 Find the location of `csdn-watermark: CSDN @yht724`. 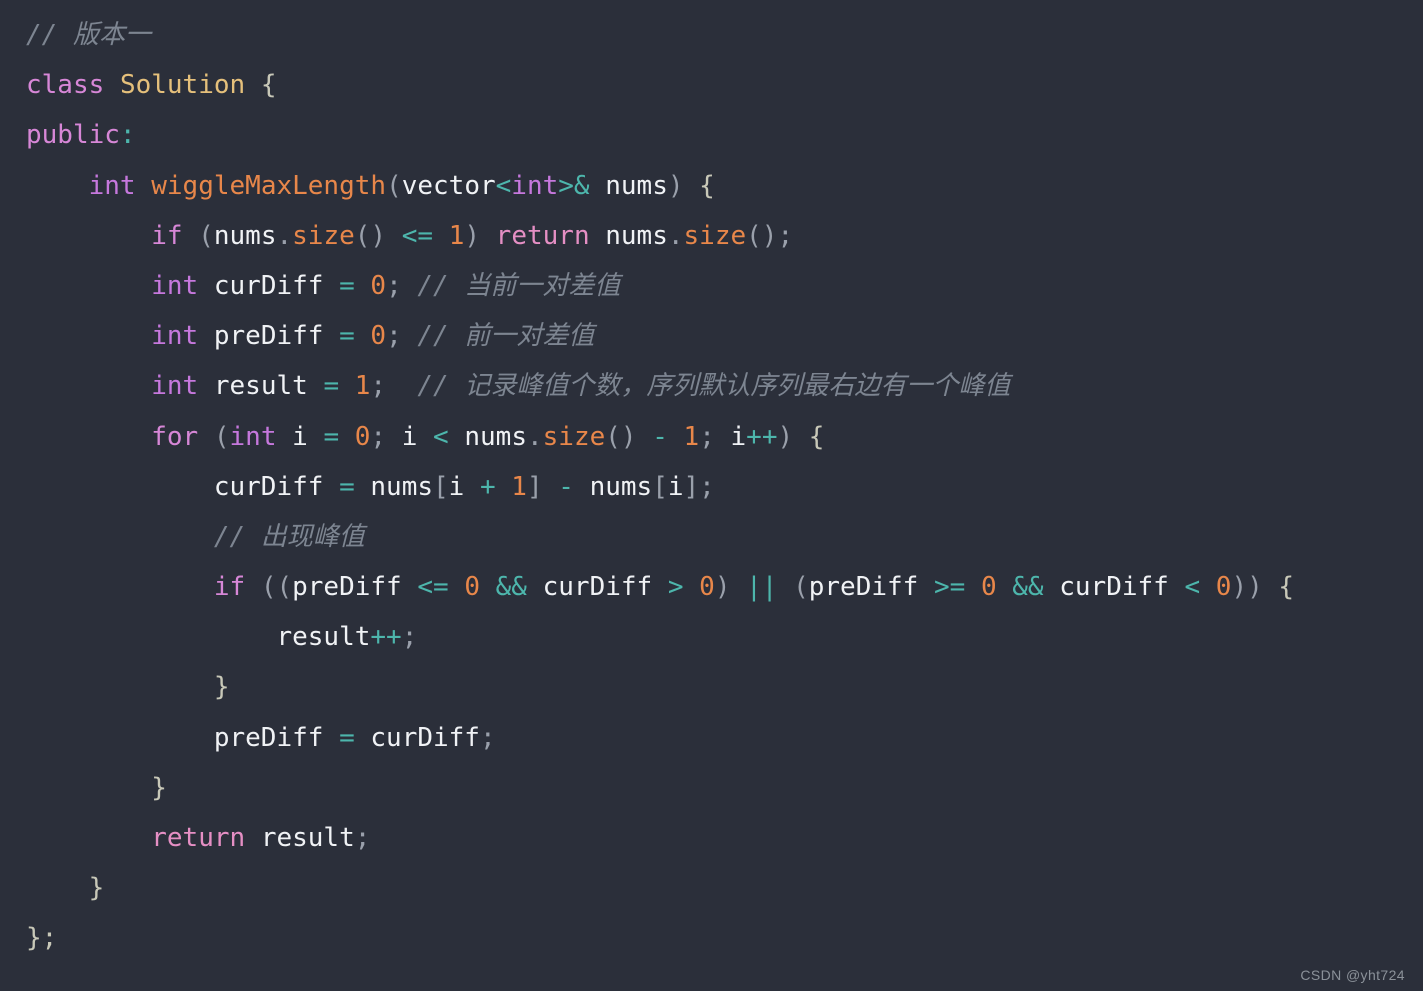

csdn-watermark: CSDN @yht724 is located at coordinates (1352, 975).